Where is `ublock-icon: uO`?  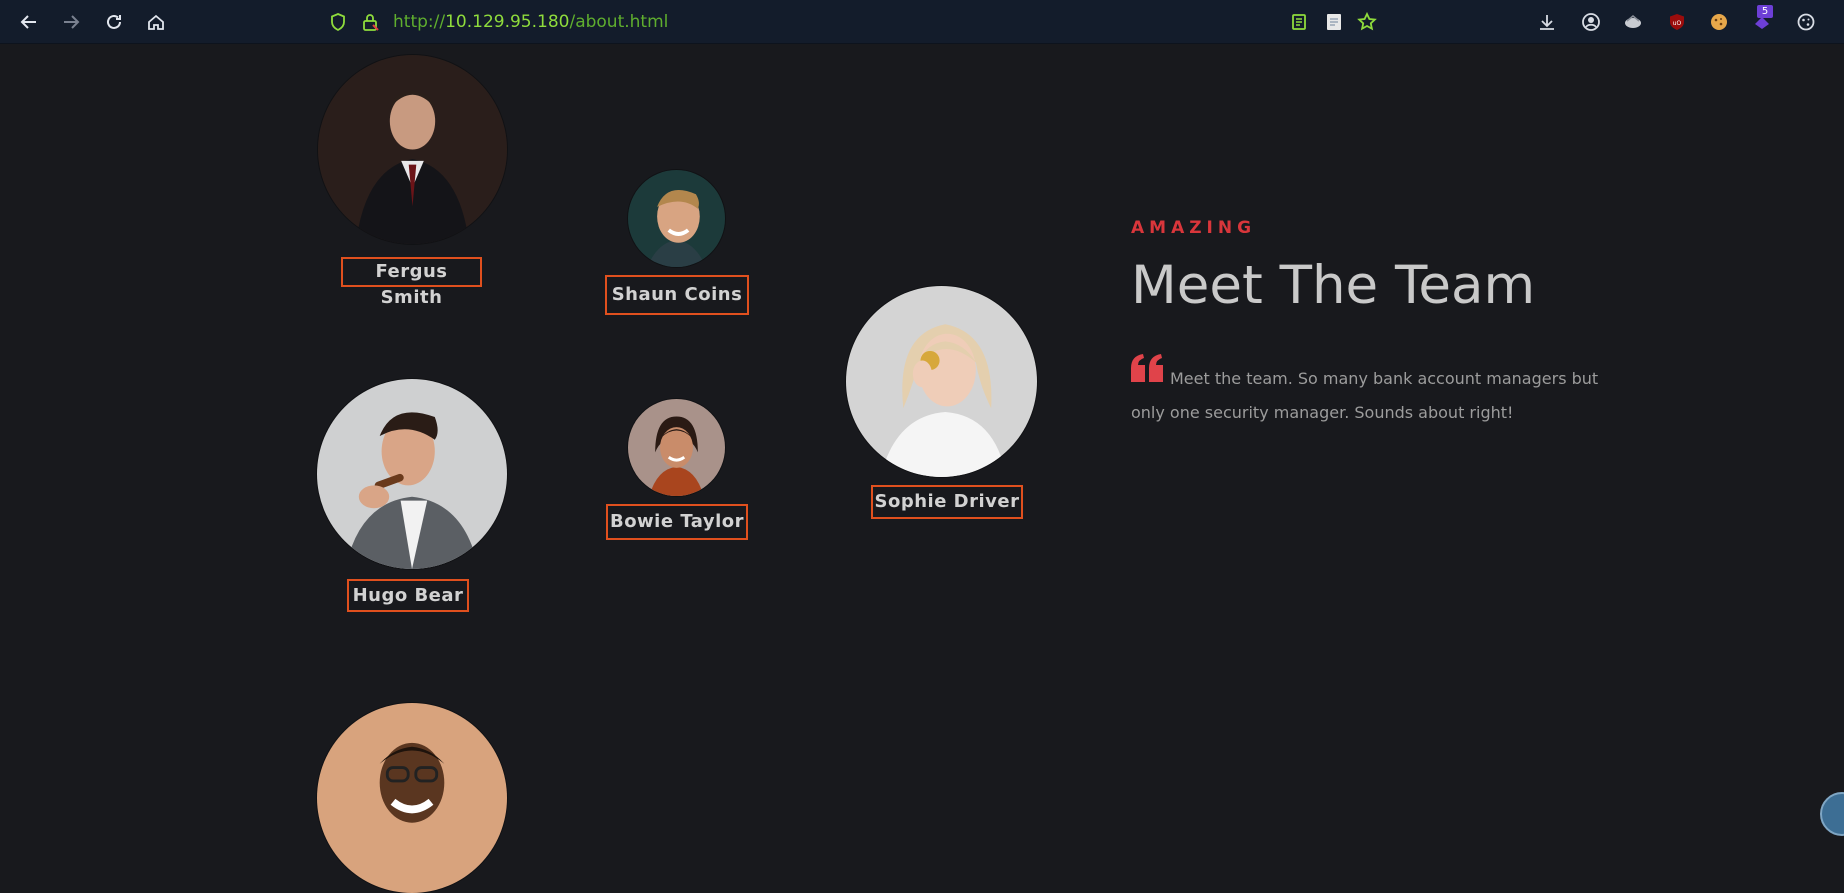 ublock-icon: uO is located at coordinates (1677, 22).